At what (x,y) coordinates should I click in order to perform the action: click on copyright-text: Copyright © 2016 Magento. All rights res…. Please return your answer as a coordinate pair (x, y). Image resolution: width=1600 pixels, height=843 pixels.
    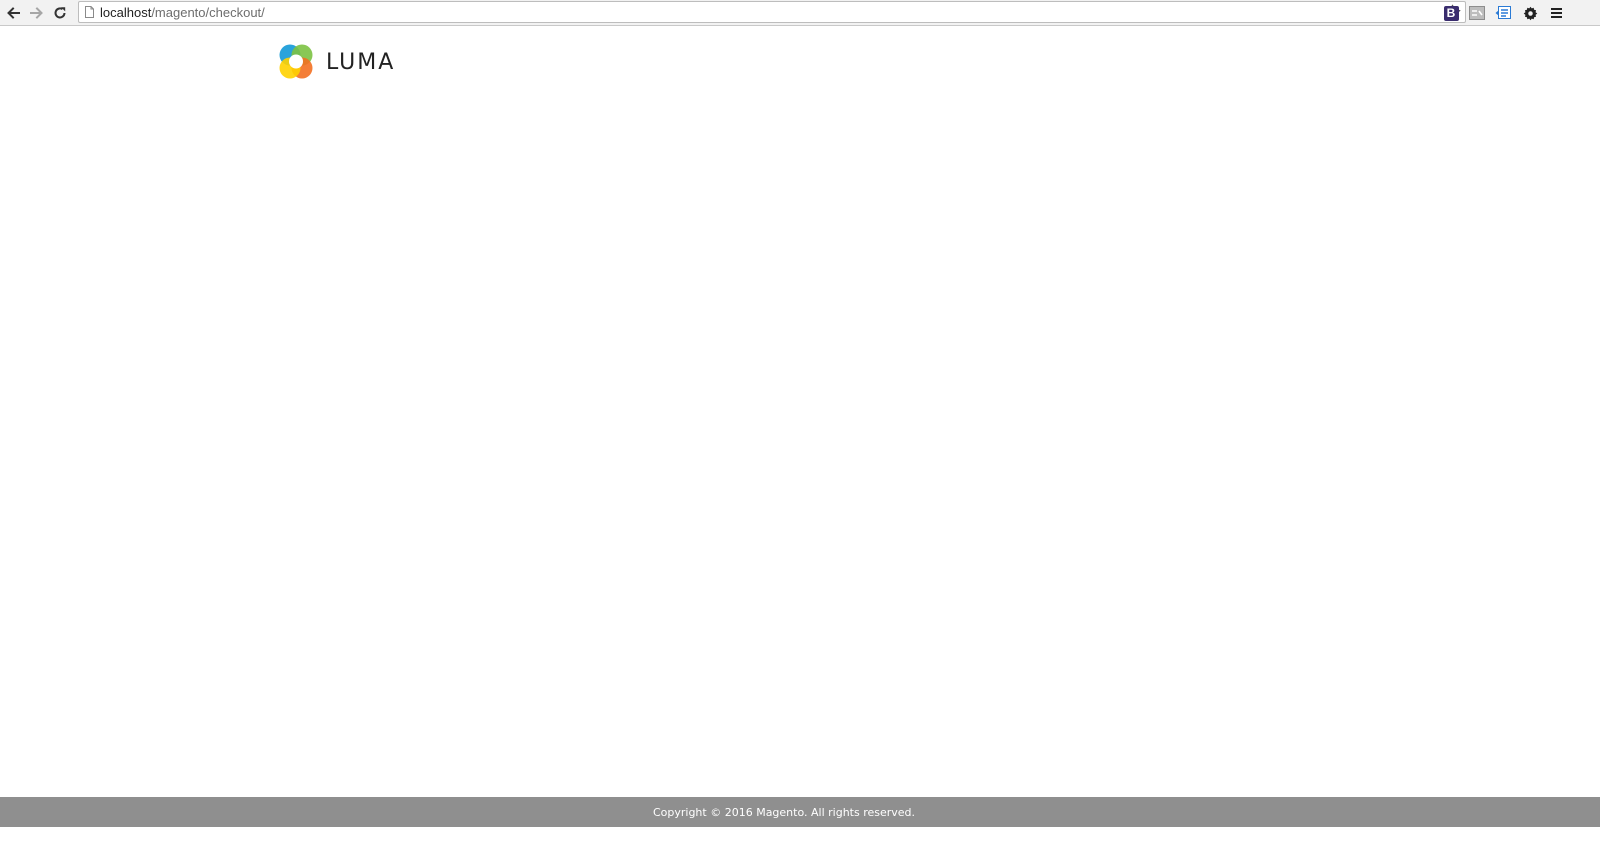
    Looking at the image, I should click on (784, 812).